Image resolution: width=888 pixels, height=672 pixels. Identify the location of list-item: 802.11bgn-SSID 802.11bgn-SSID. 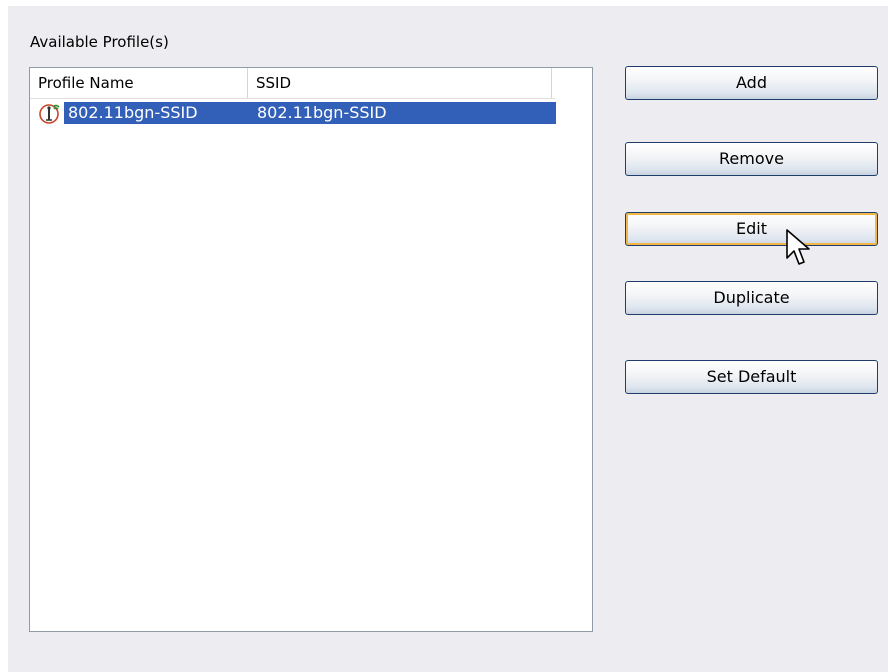
(295, 113).